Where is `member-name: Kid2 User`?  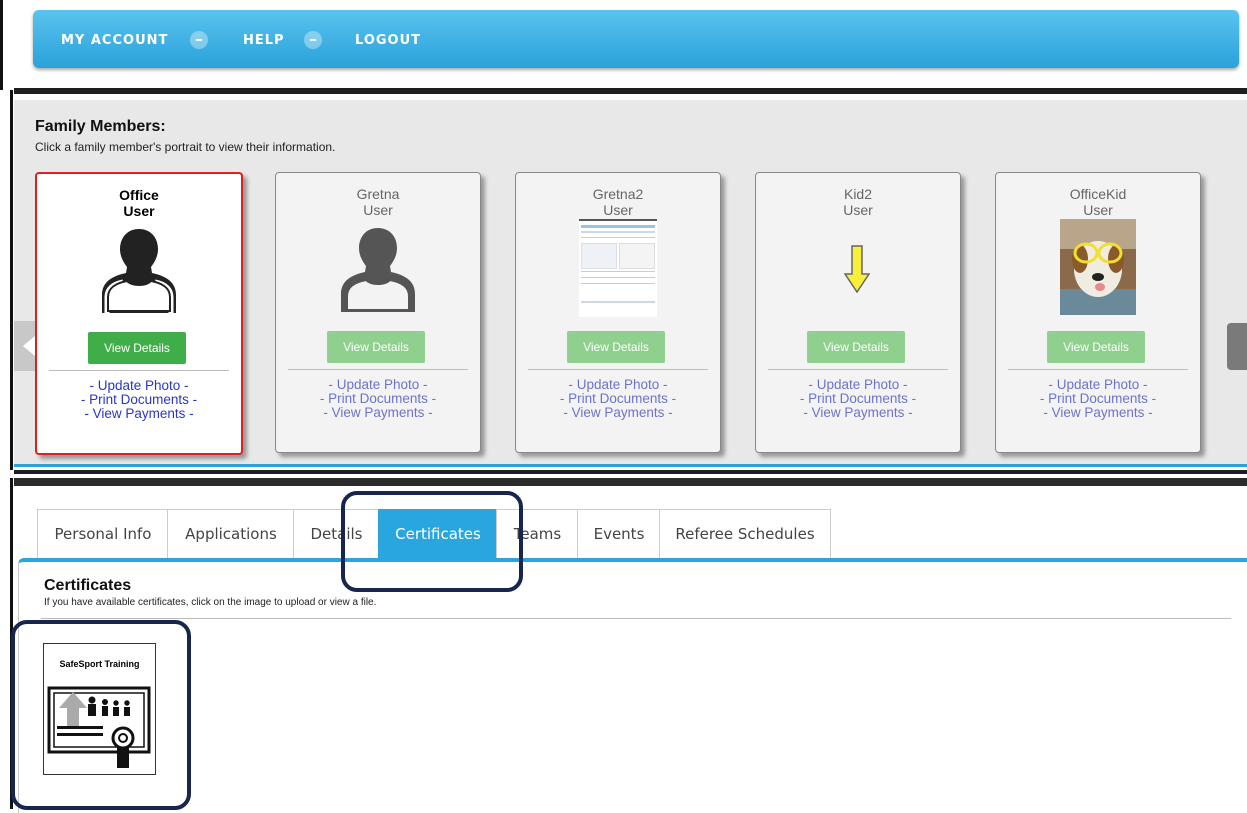 member-name: Kid2 User is located at coordinates (858, 202).